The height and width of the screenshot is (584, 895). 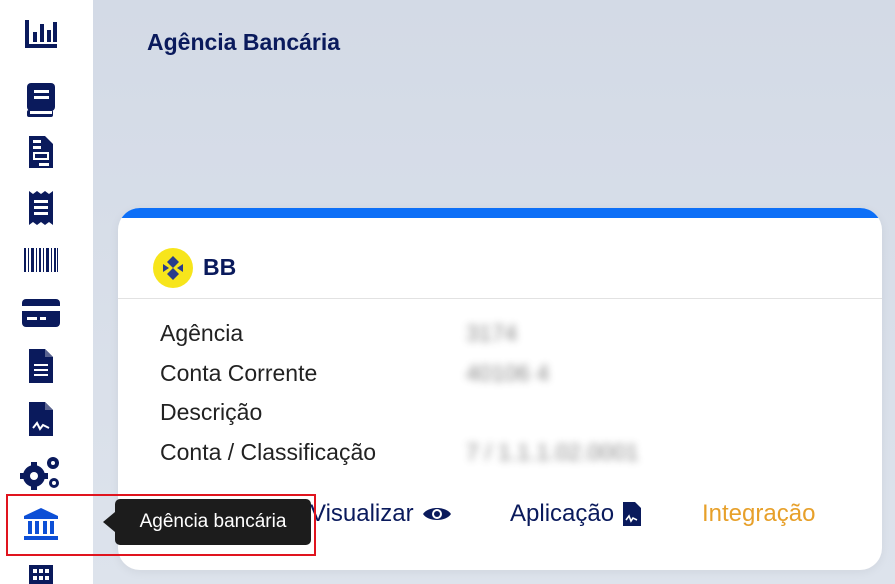 What do you see at coordinates (220, 267) in the screenshot?
I see `bank-name: BB` at bounding box center [220, 267].